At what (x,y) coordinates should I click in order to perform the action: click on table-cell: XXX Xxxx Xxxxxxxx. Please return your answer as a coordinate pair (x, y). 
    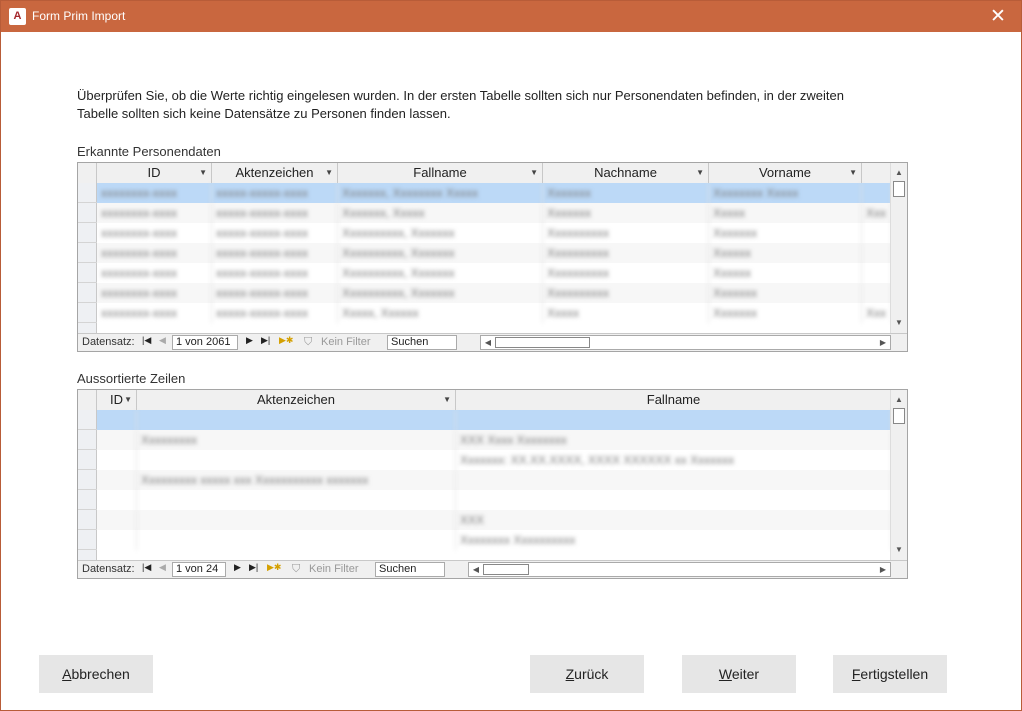
    Looking at the image, I should click on (674, 440).